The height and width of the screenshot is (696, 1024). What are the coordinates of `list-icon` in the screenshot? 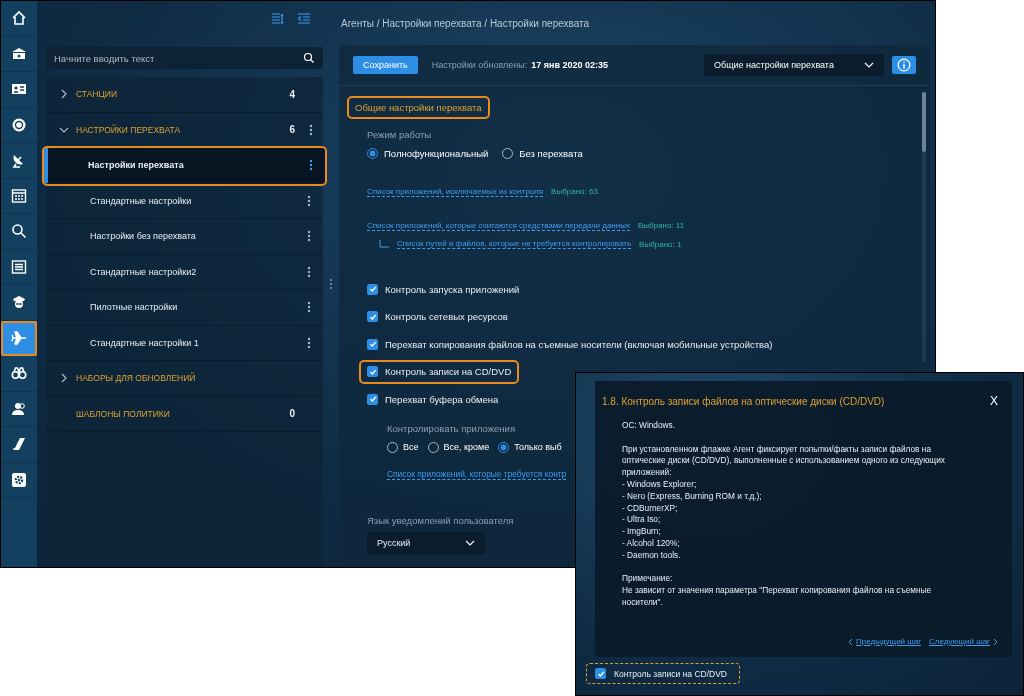 It's located at (19, 266).